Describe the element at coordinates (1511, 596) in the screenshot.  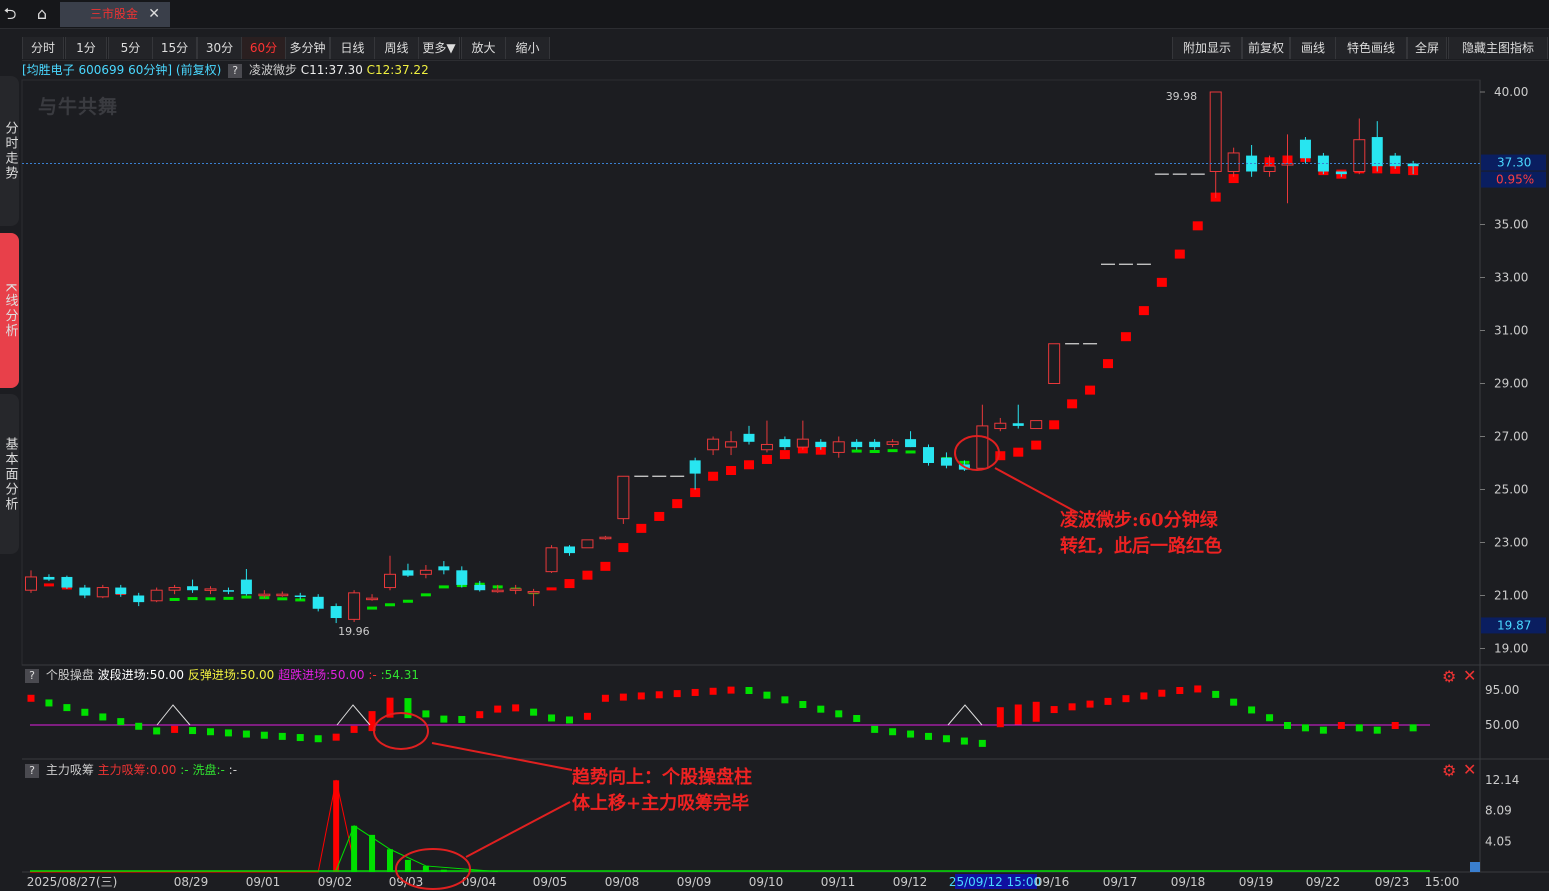
I see `price-tick-label: 21.00` at that location.